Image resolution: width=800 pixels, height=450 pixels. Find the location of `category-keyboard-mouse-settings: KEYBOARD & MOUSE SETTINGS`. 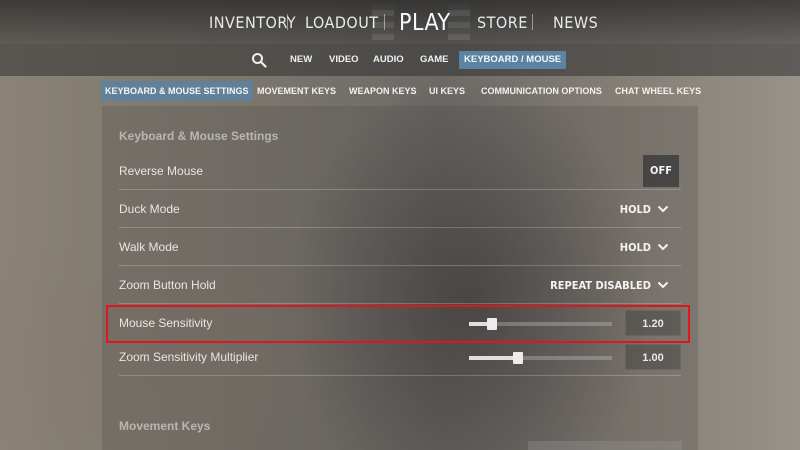

category-keyboard-mouse-settings: KEYBOARD & MOUSE SETTINGS is located at coordinates (177, 91).